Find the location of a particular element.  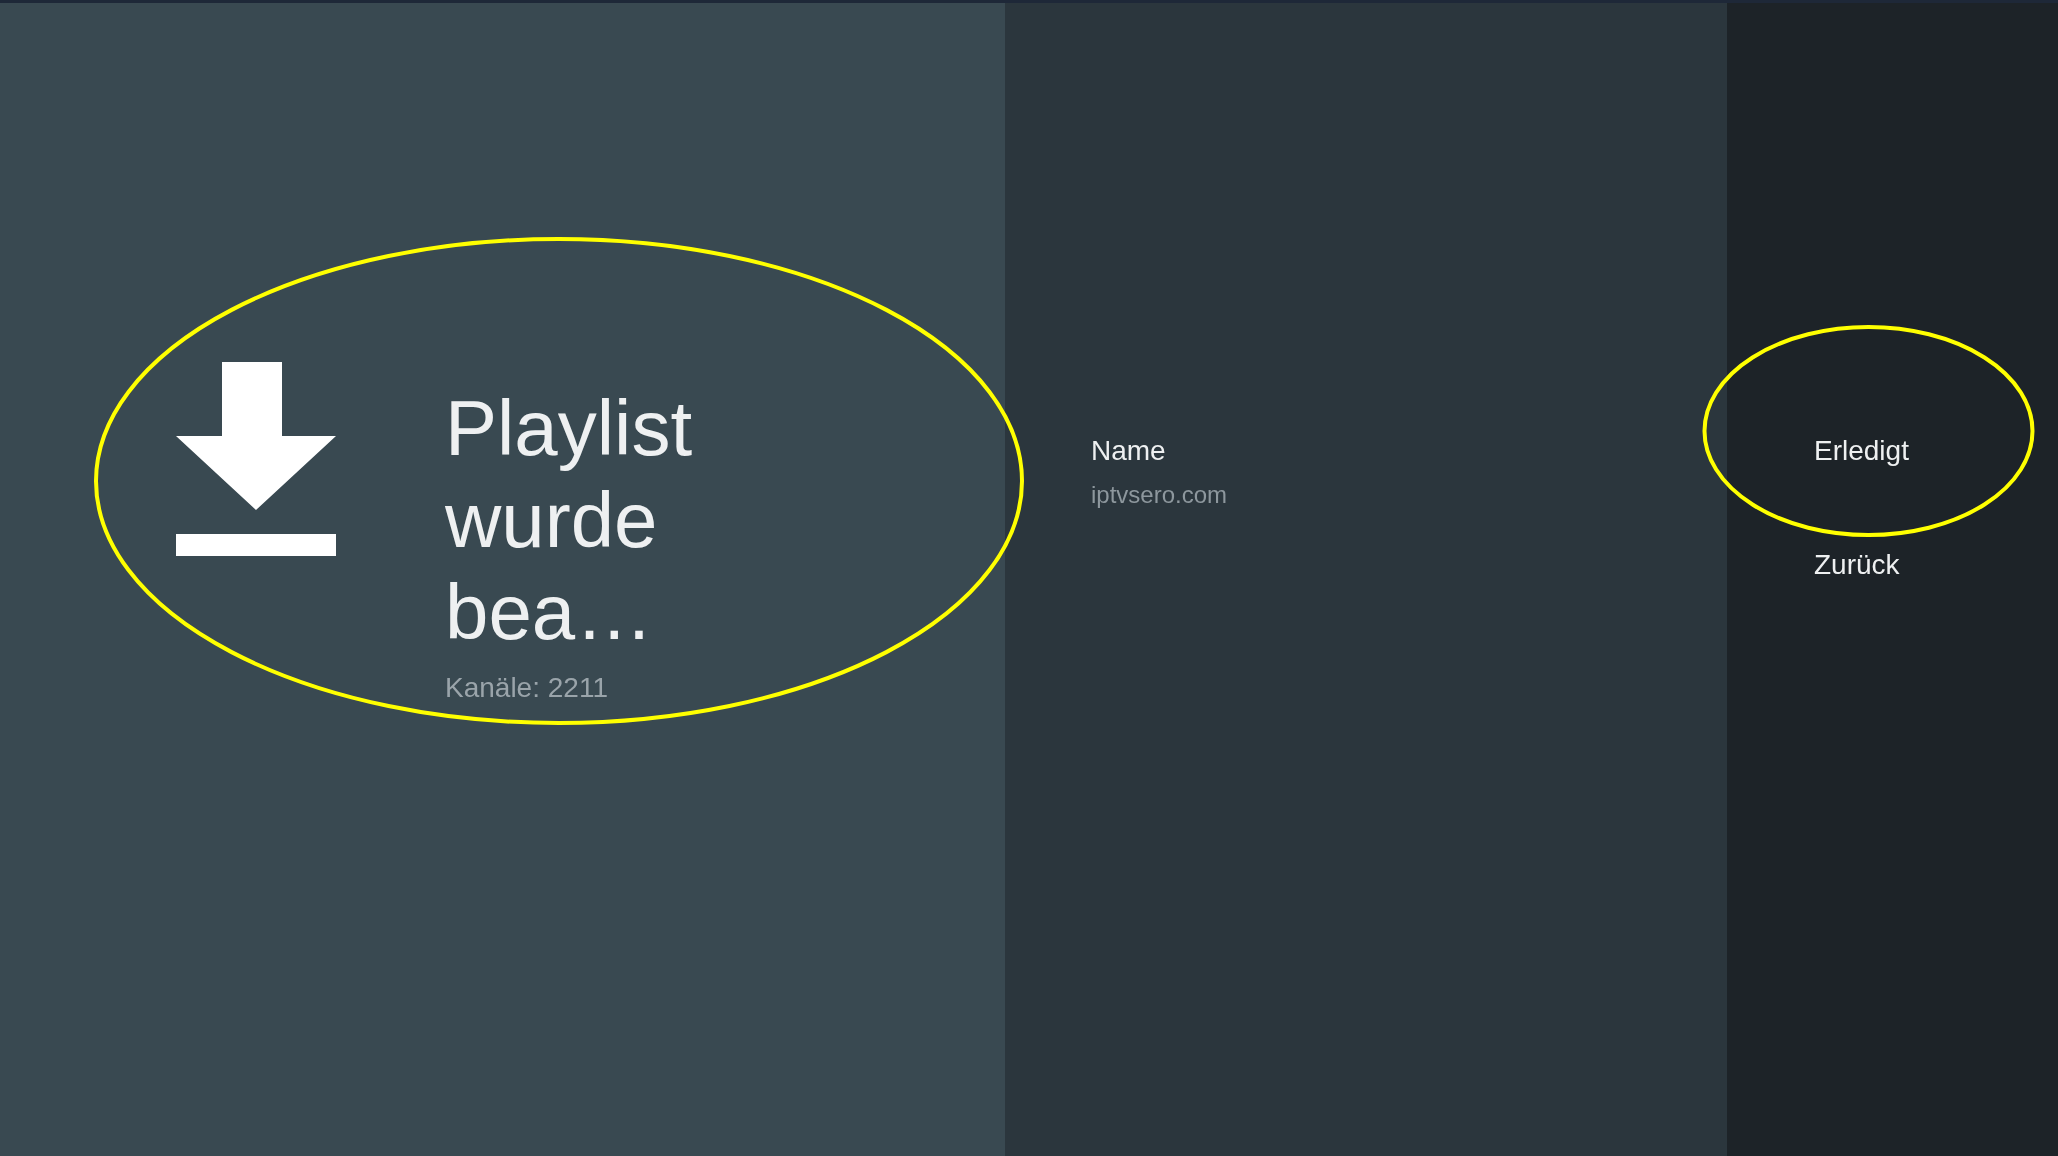

detail-label: Name is located at coordinates (1129, 451).